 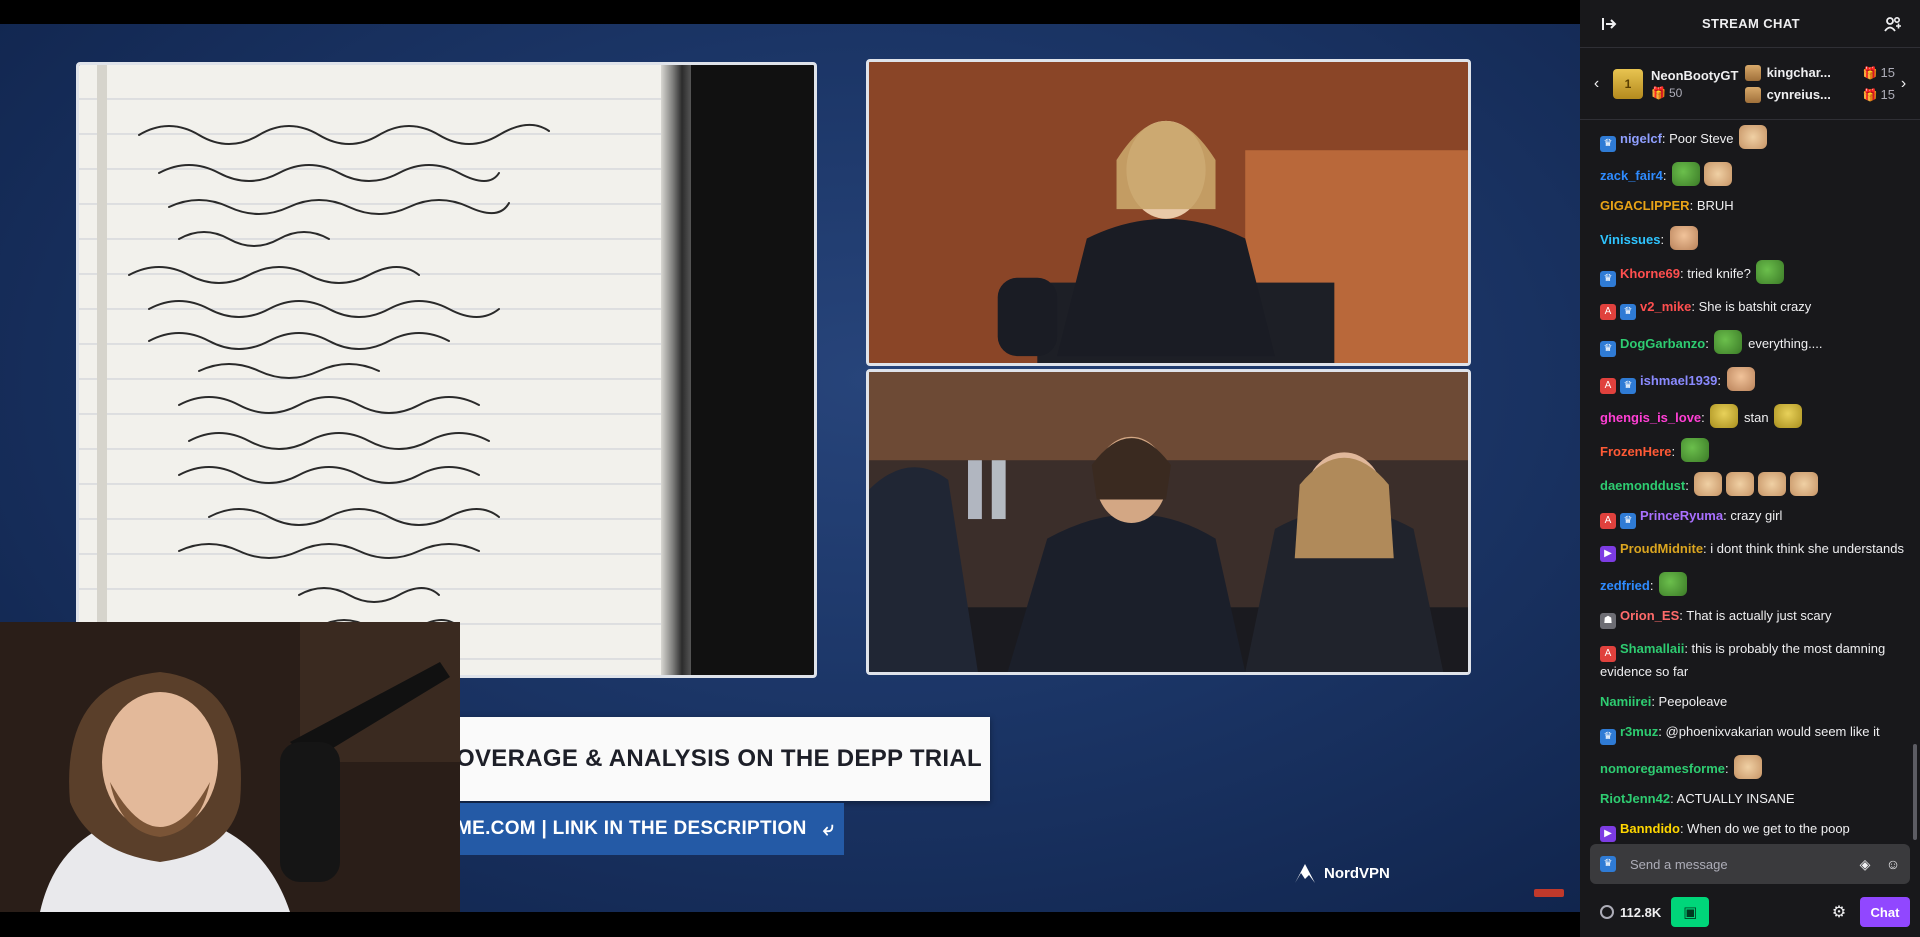 What do you see at coordinates (230, 767) in the screenshot?
I see `streamer-webcam` at bounding box center [230, 767].